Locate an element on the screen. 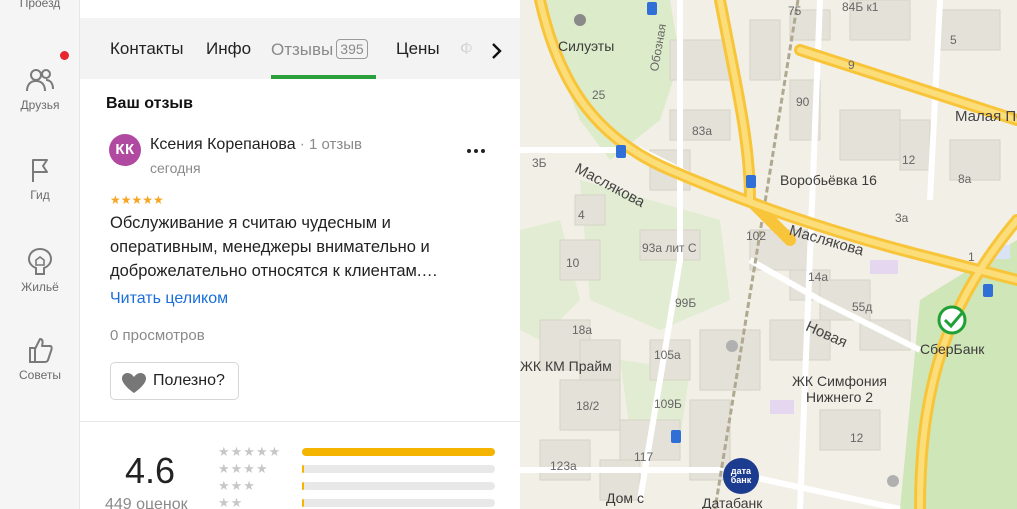 The height and width of the screenshot is (509, 1017). map-label-house: 123а is located at coordinates (563, 466).